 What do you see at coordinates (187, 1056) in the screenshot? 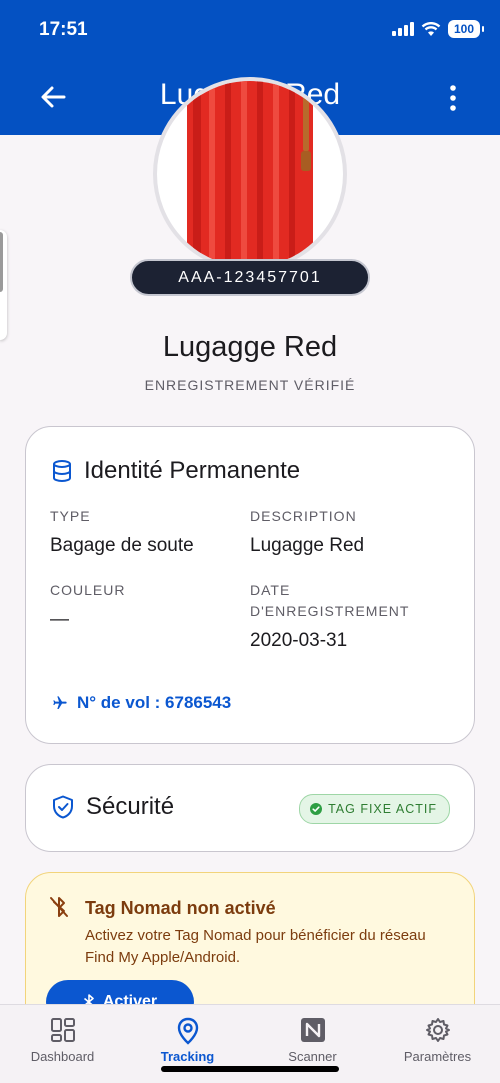
I see `nav-tracking-label: Tracking` at bounding box center [187, 1056].